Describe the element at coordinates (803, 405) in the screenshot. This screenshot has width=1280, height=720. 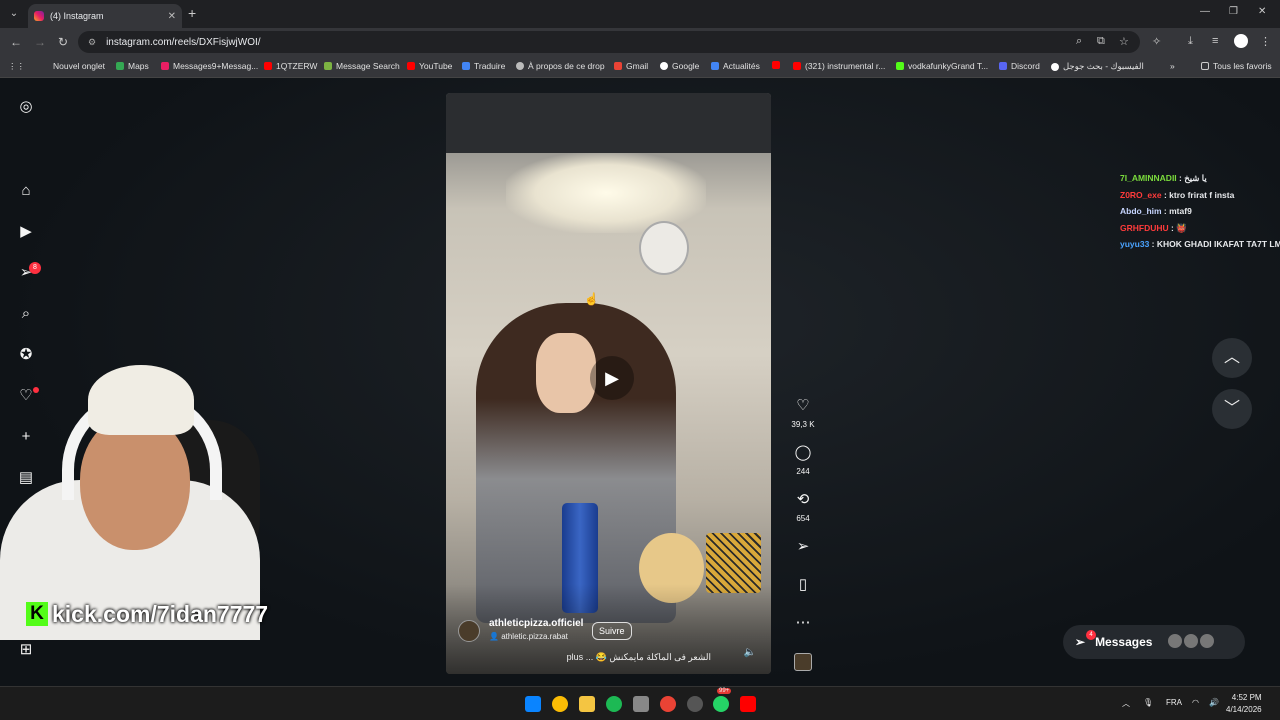
I see `like-icon: ♡` at that location.